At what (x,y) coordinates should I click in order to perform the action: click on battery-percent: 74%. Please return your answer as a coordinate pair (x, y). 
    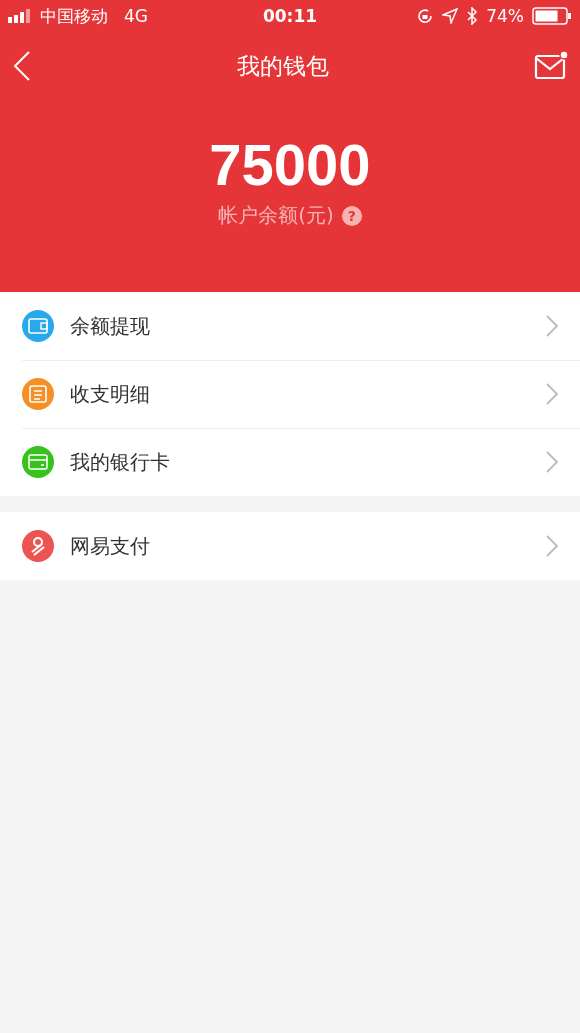
    Looking at the image, I should click on (505, 16).